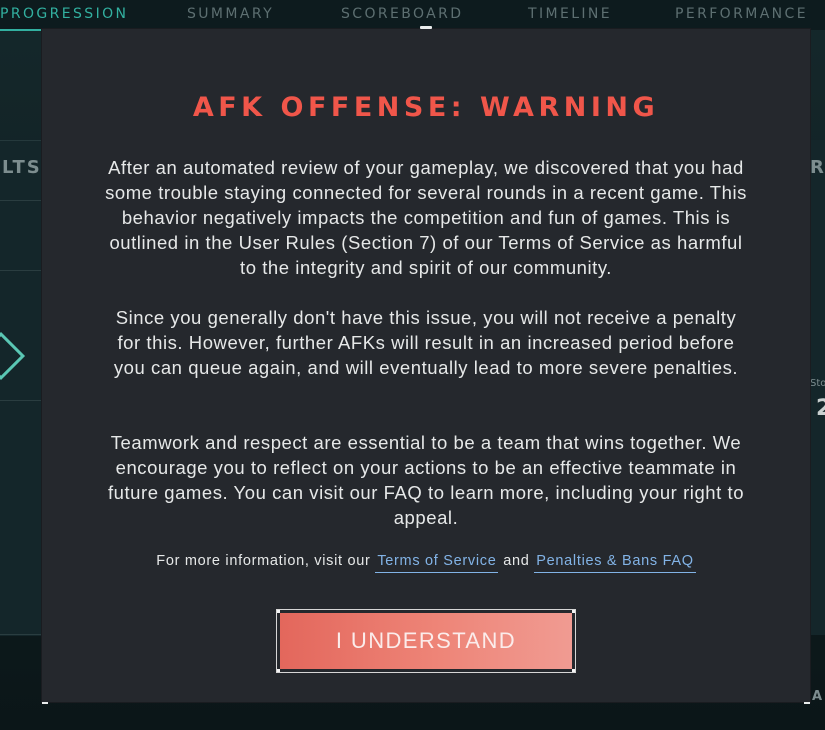 This screenshot has width=825, height=730. I want to click on left-background-panel, so click(21, 388).